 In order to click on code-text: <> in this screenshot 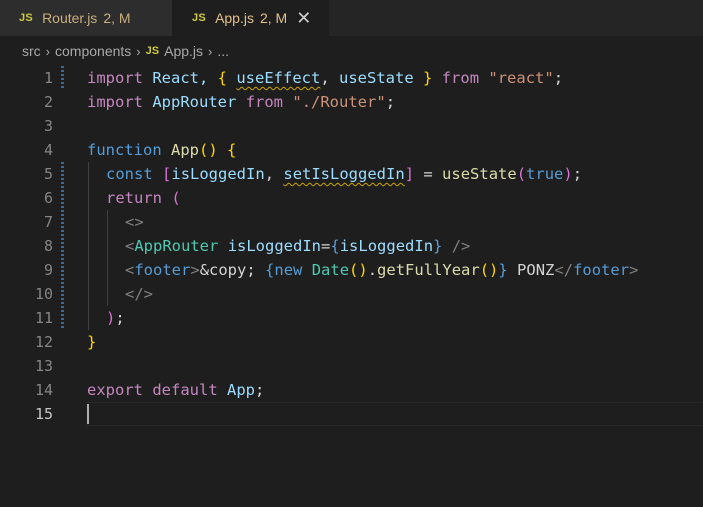, I will do `click(134, 222)`.